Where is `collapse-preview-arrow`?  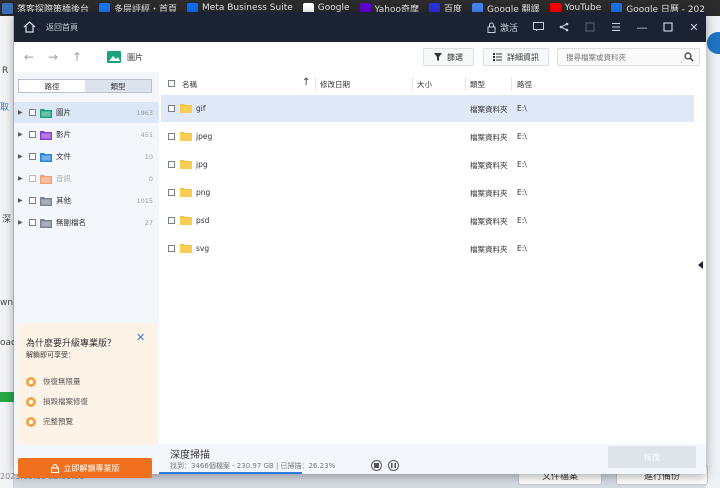
collapse-preview-arrow is located at coordinates (700, 265).